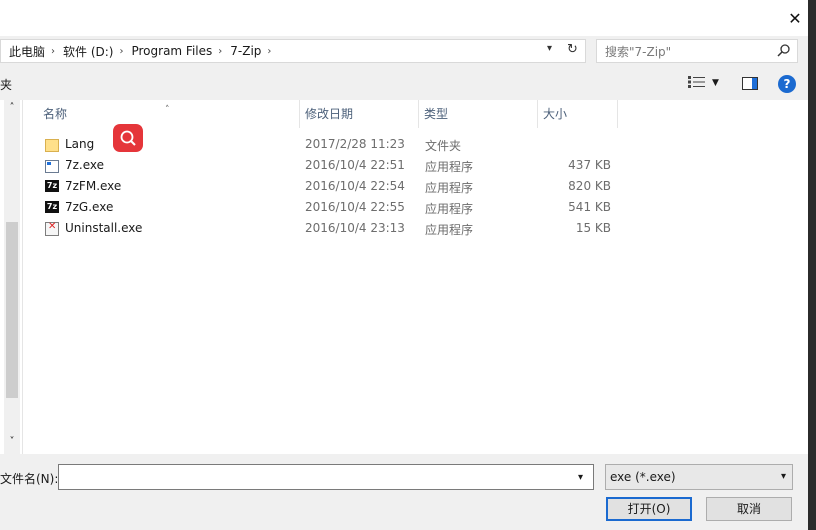 The width and height of the screenshot is (816, 530). I want to click on search-input: 搜索"7-Zip", so click(697, 51).